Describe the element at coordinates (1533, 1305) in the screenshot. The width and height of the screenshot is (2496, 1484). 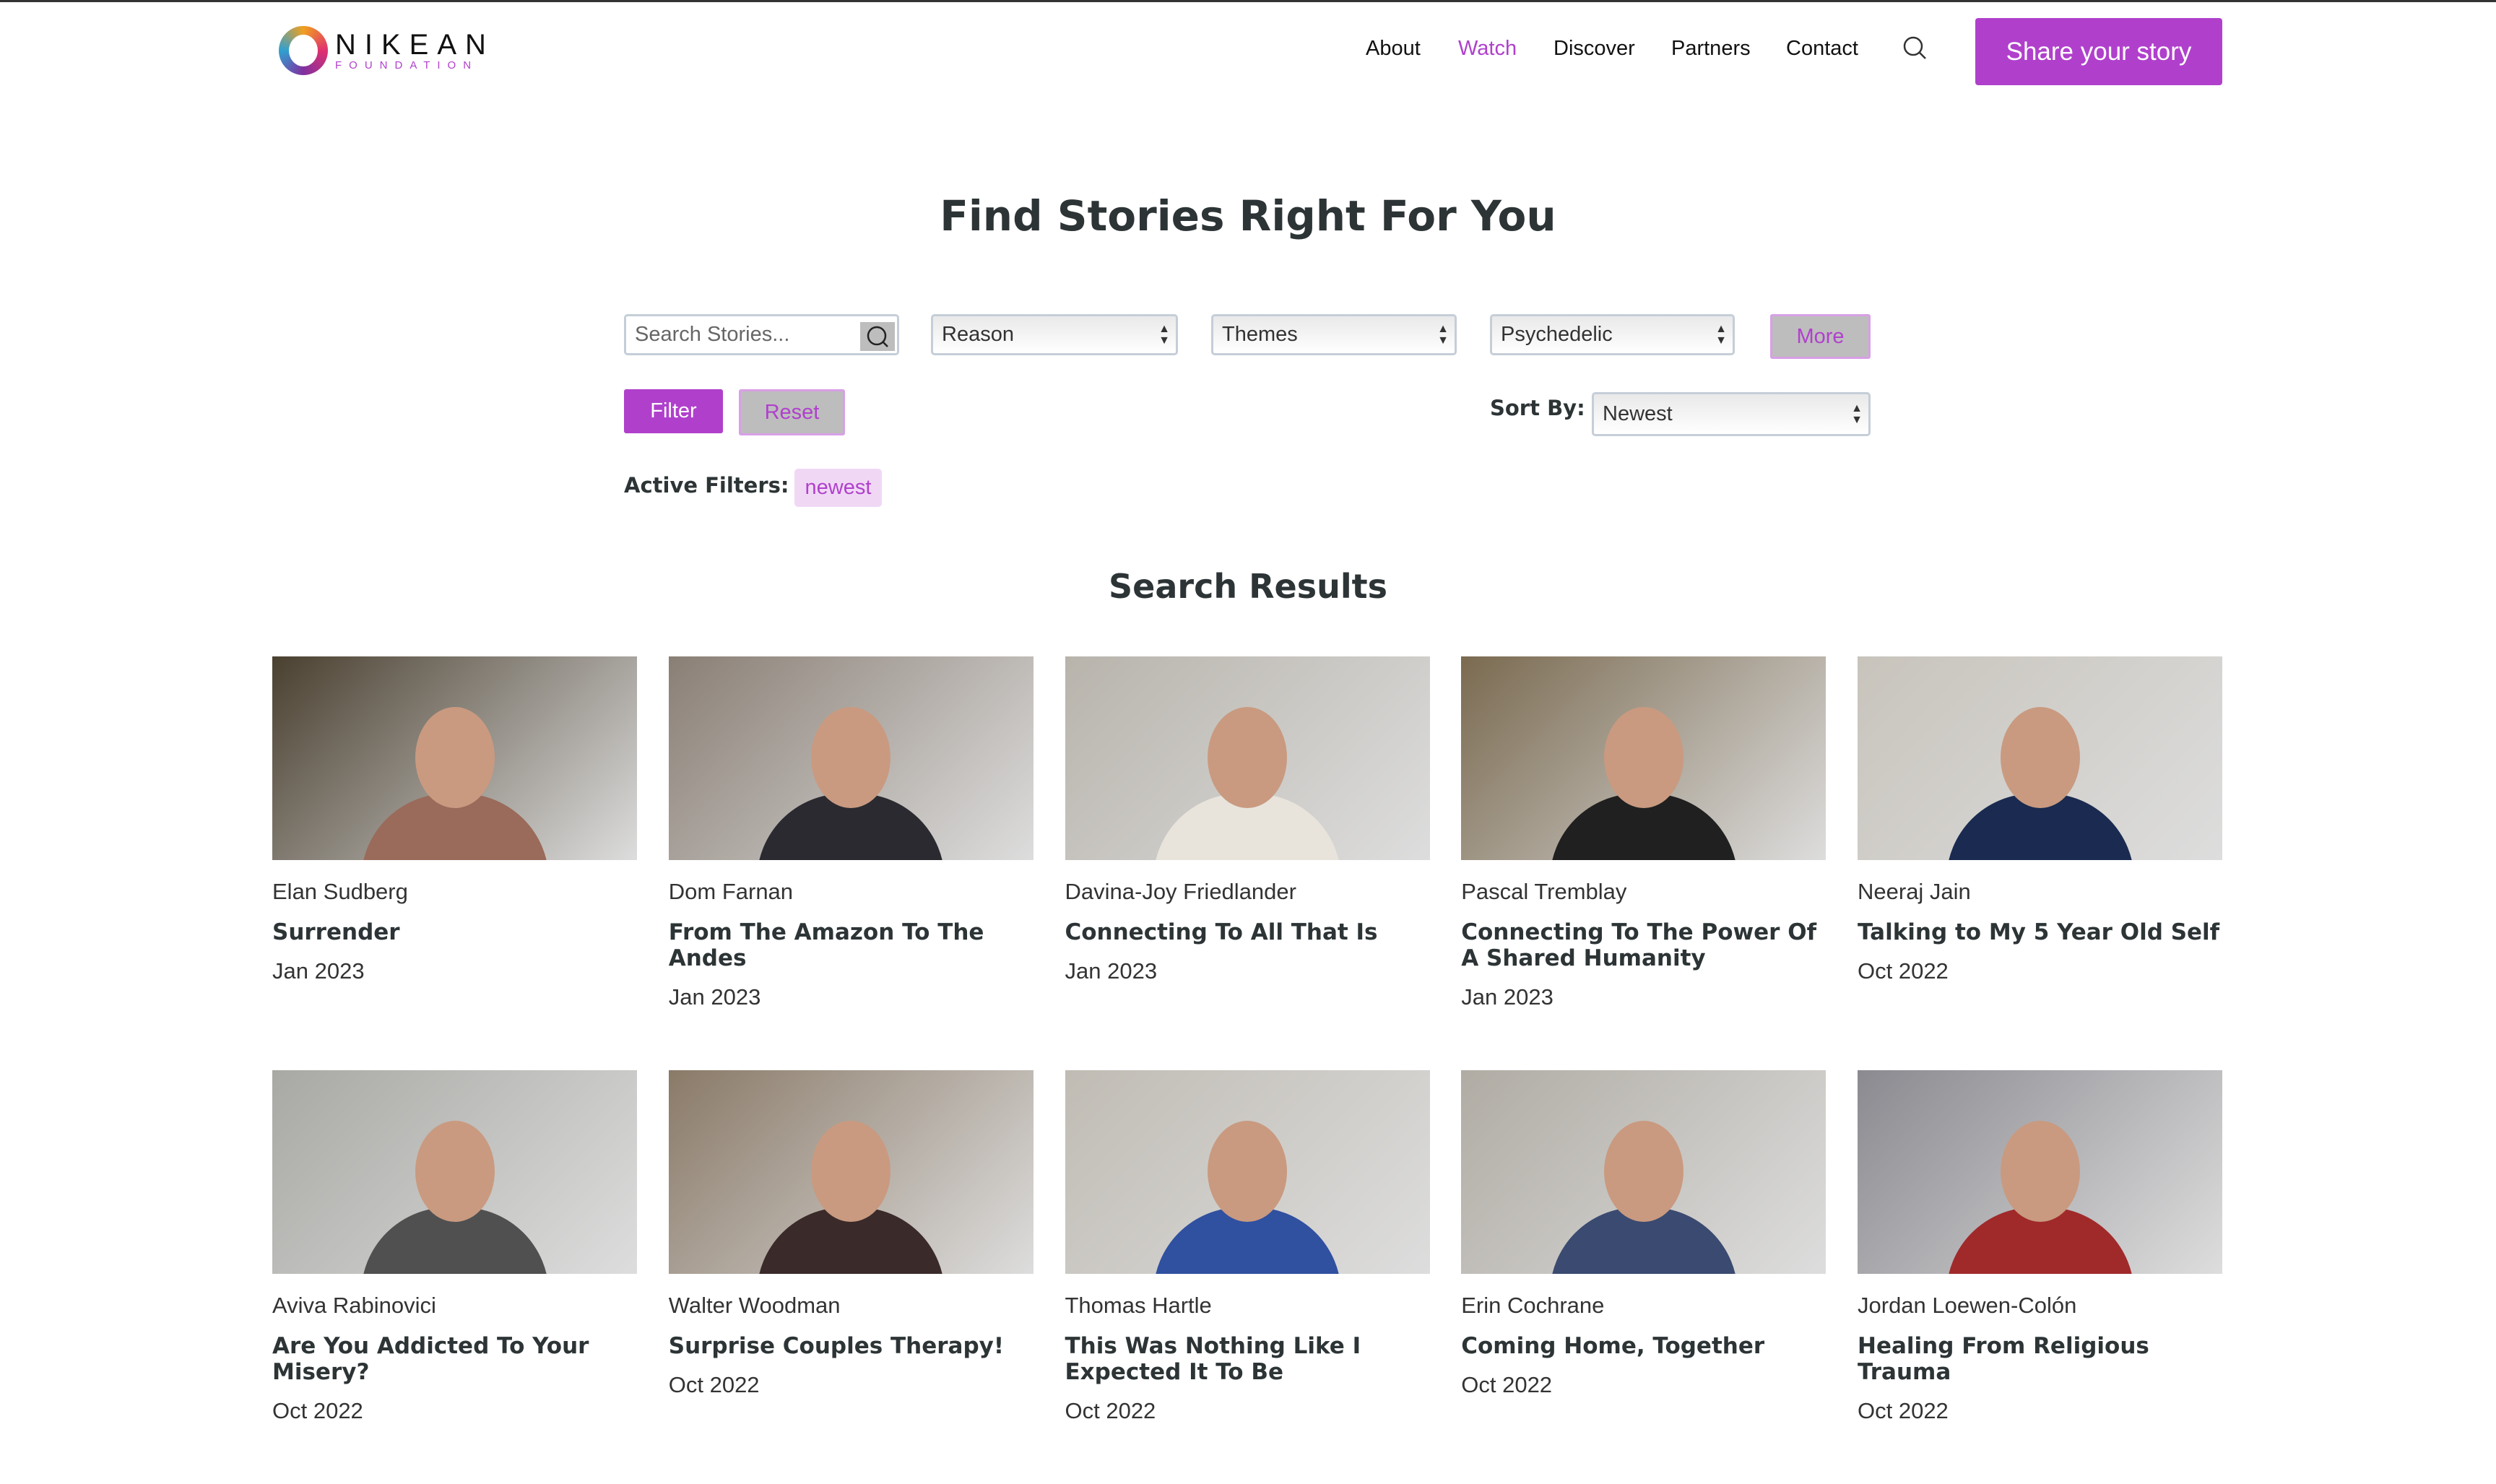
I see `story-speaker: Erin Cochrane` at that location.